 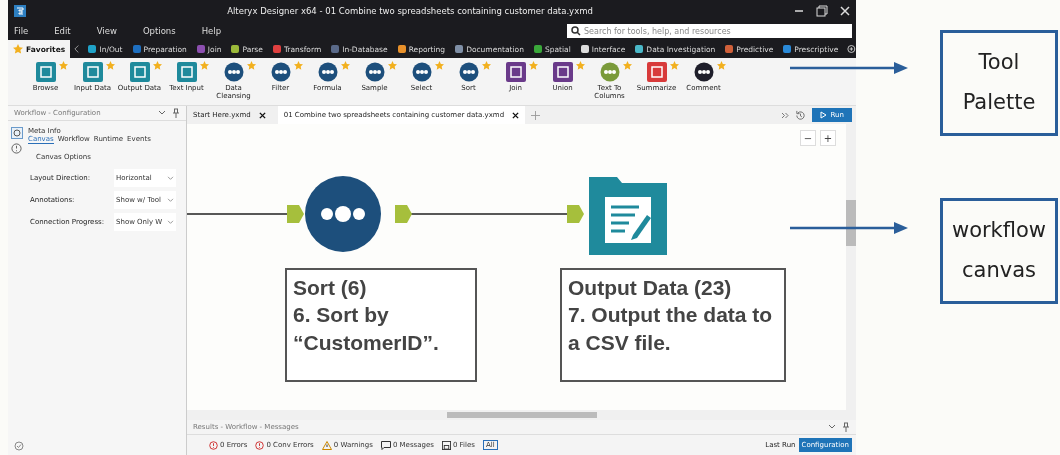 What do you see at coordinates (211, 31) in the screenshot?
I see `menu-item: Help` at bounding box center [211, 31].